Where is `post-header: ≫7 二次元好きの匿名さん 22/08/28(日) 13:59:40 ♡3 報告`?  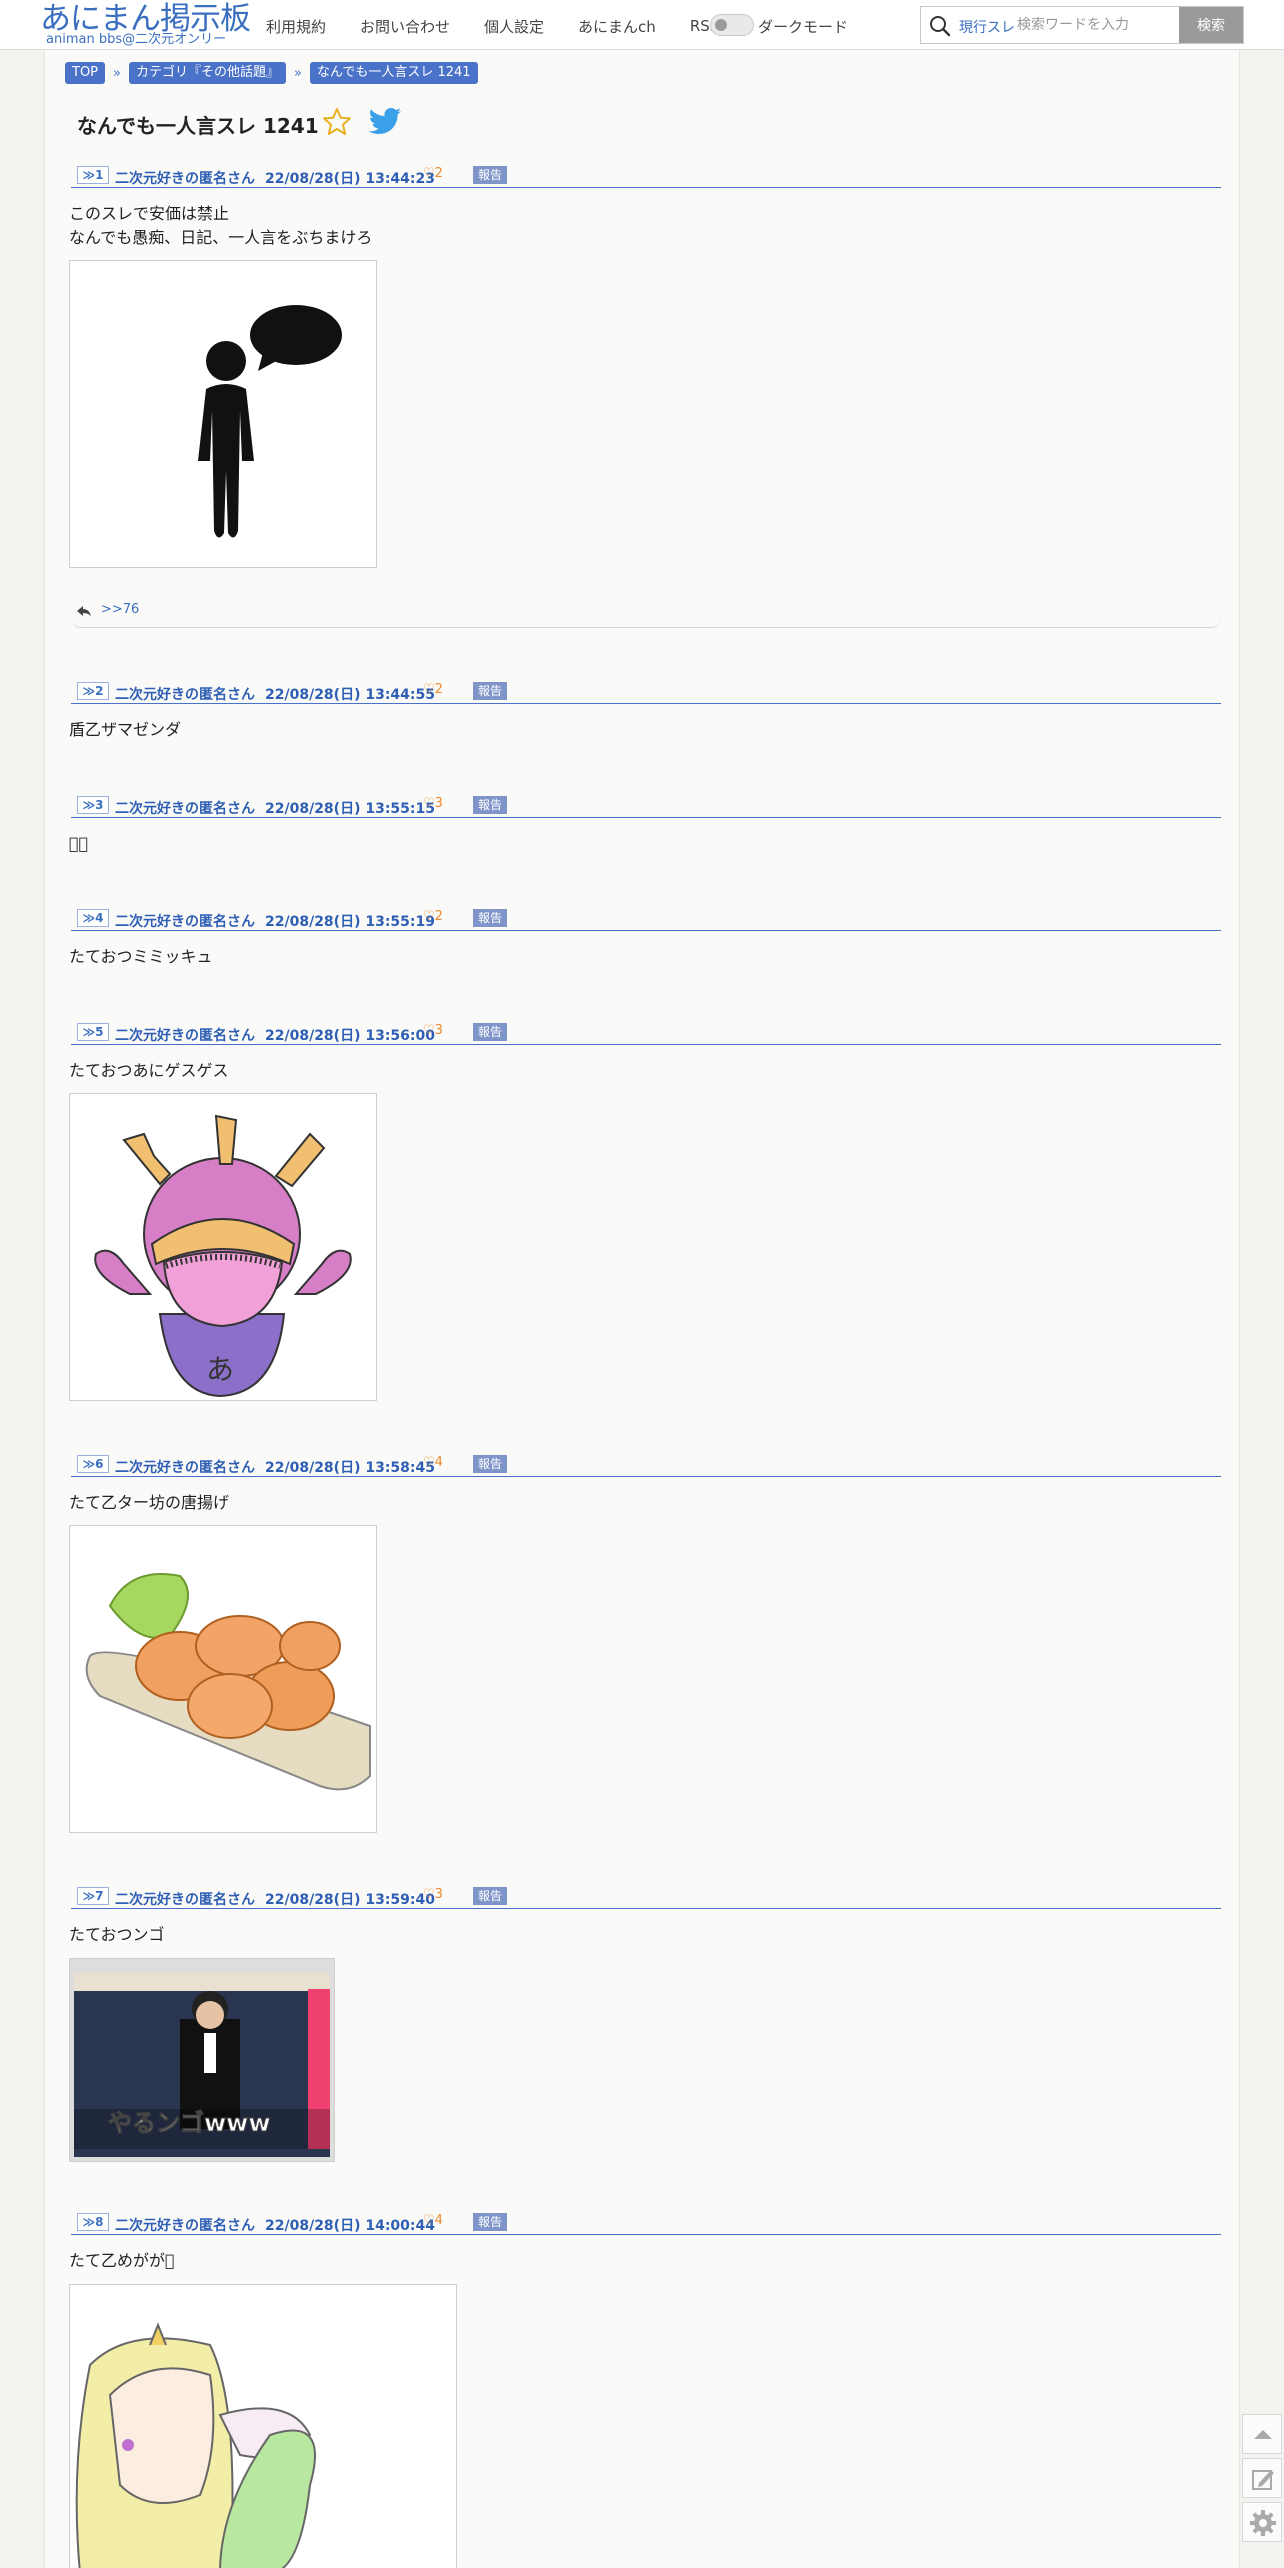
post-header: ≫7 二次元好きの匿名さん 22/08/28(日) 13:59:40 ♡3 報告 is located at coordinates (646, 1897).